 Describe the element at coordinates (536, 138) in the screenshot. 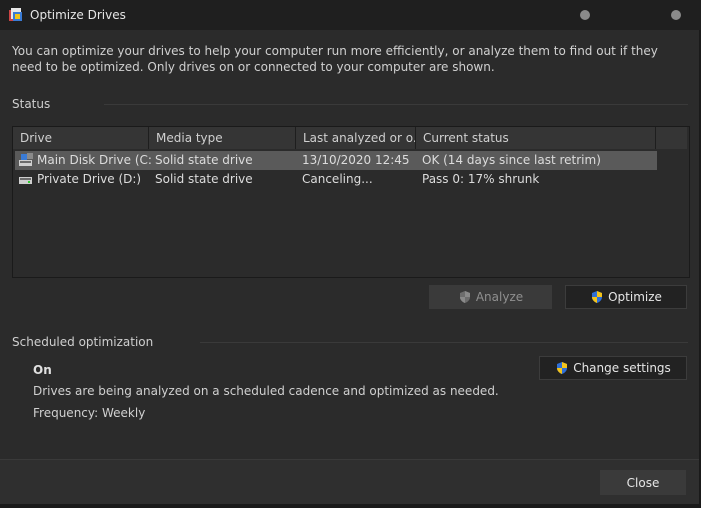

I see `column-header-current-status: Current status` at that location.